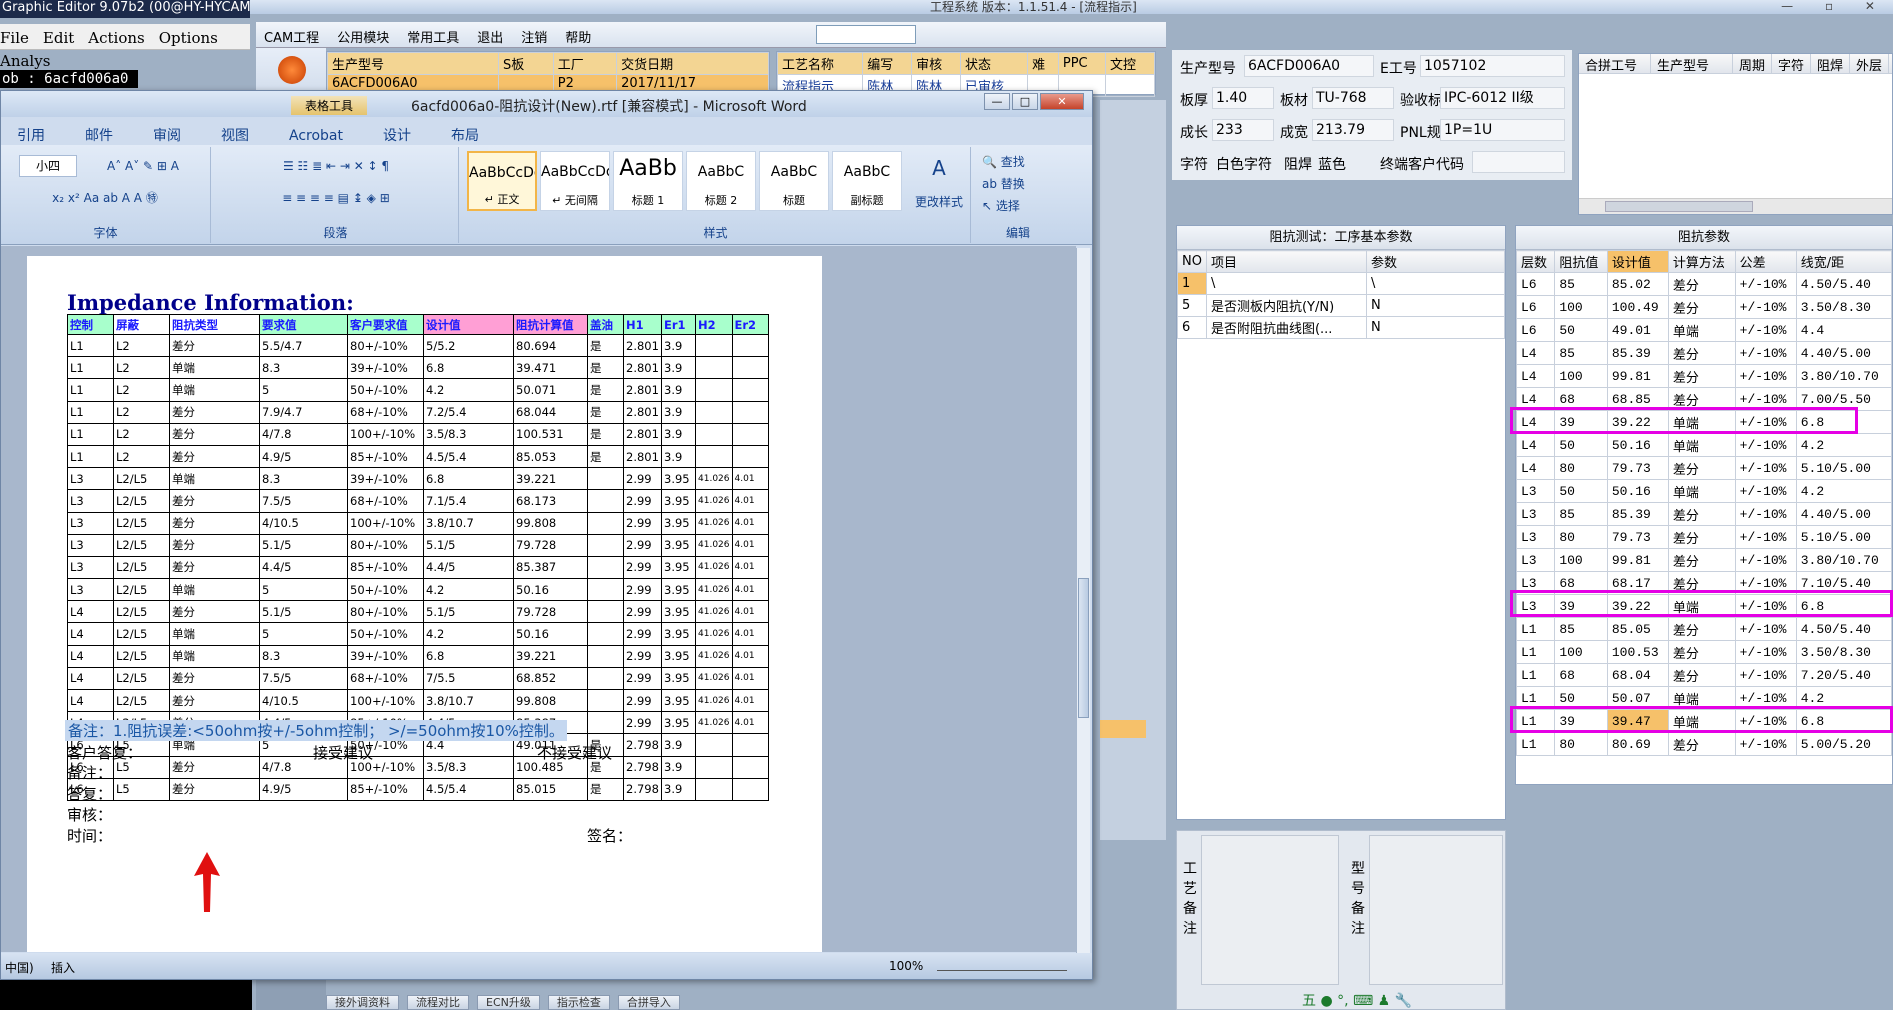  What do you see at coordinates (550, 501) in the screenshot?
I see `cell: 68.173` at bounding box center [550, 501].